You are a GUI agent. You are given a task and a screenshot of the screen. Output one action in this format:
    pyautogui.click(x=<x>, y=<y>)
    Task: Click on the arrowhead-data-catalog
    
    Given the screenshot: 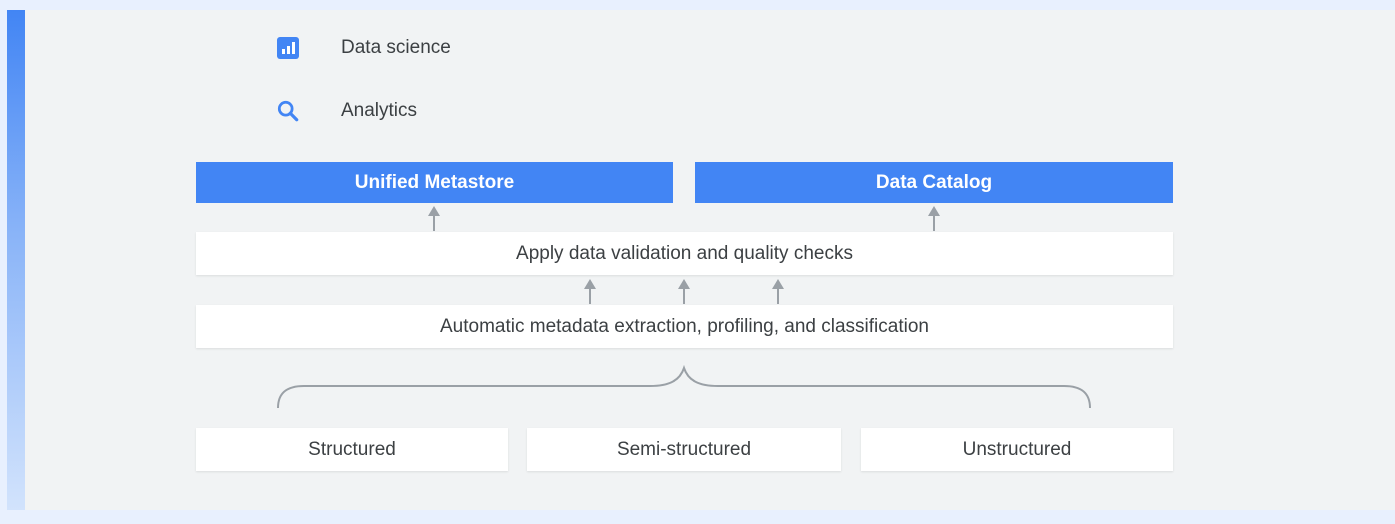 What is the action you would take?
    pyautogui.click(x=934, y=211)
    